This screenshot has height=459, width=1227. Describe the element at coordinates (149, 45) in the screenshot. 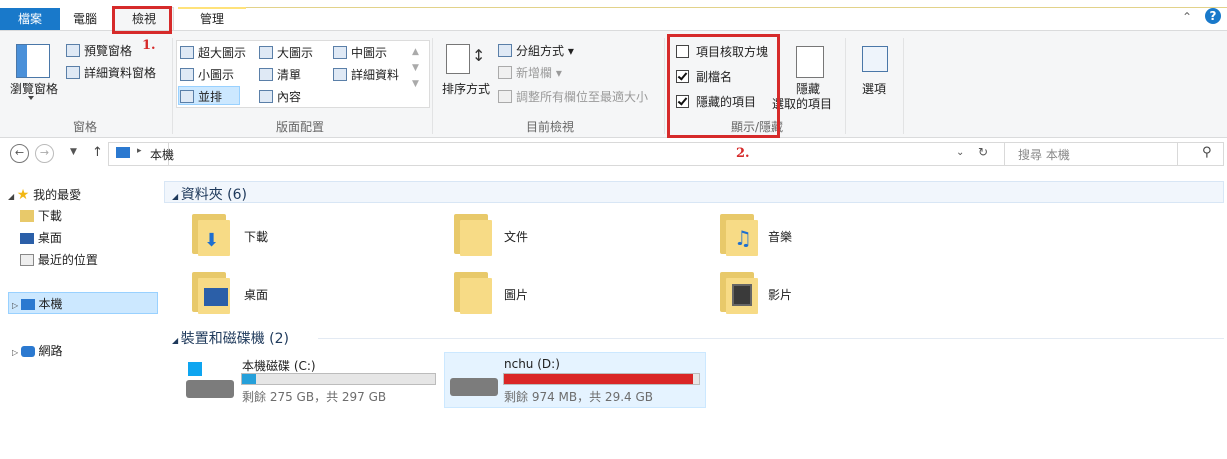

I see `annotation-1: 1.` at that location.